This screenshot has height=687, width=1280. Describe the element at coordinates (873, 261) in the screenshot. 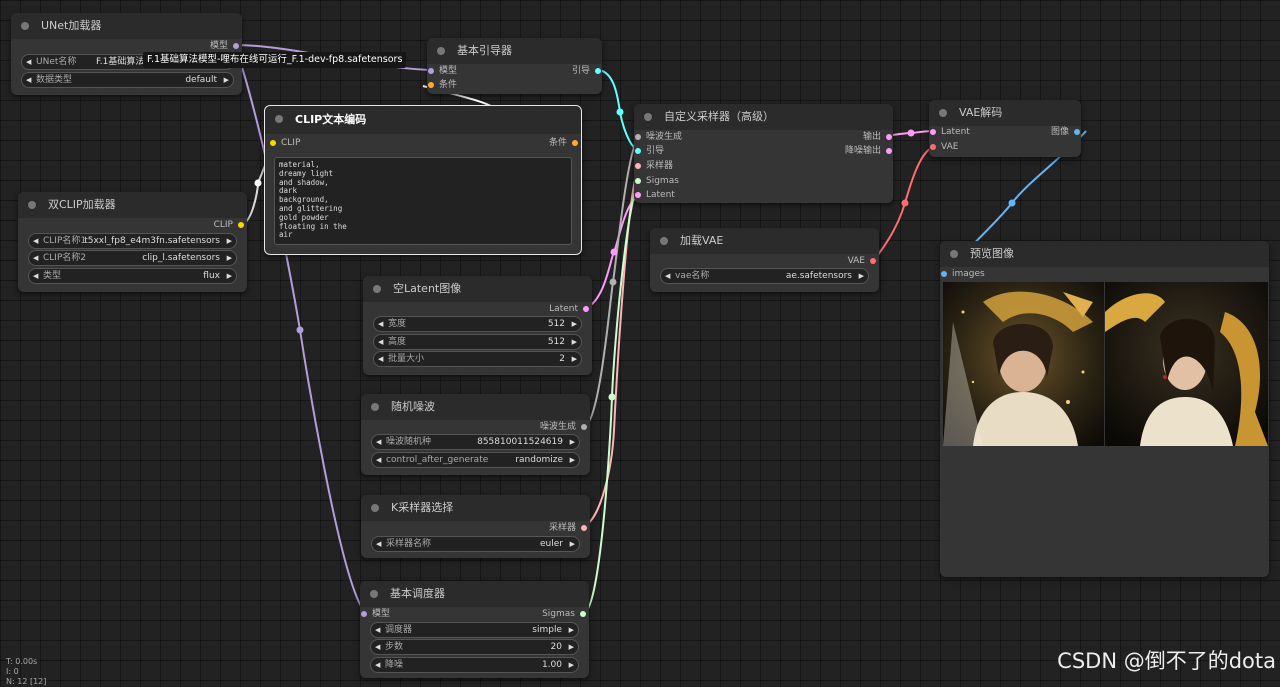

I see `output-vae-socket` at that location.